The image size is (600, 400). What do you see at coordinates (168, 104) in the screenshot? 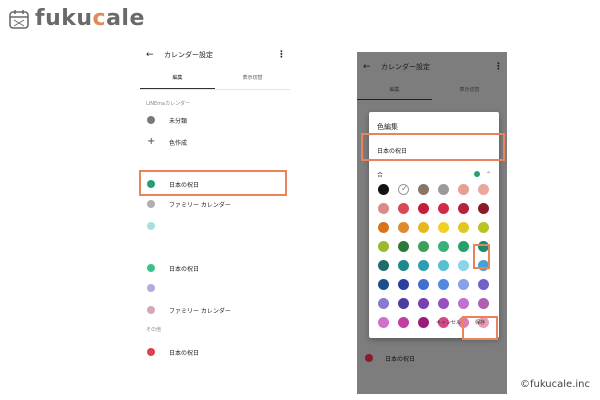
I see `section-header: LINEmaカレンダー` at bounding box center [168, 104].